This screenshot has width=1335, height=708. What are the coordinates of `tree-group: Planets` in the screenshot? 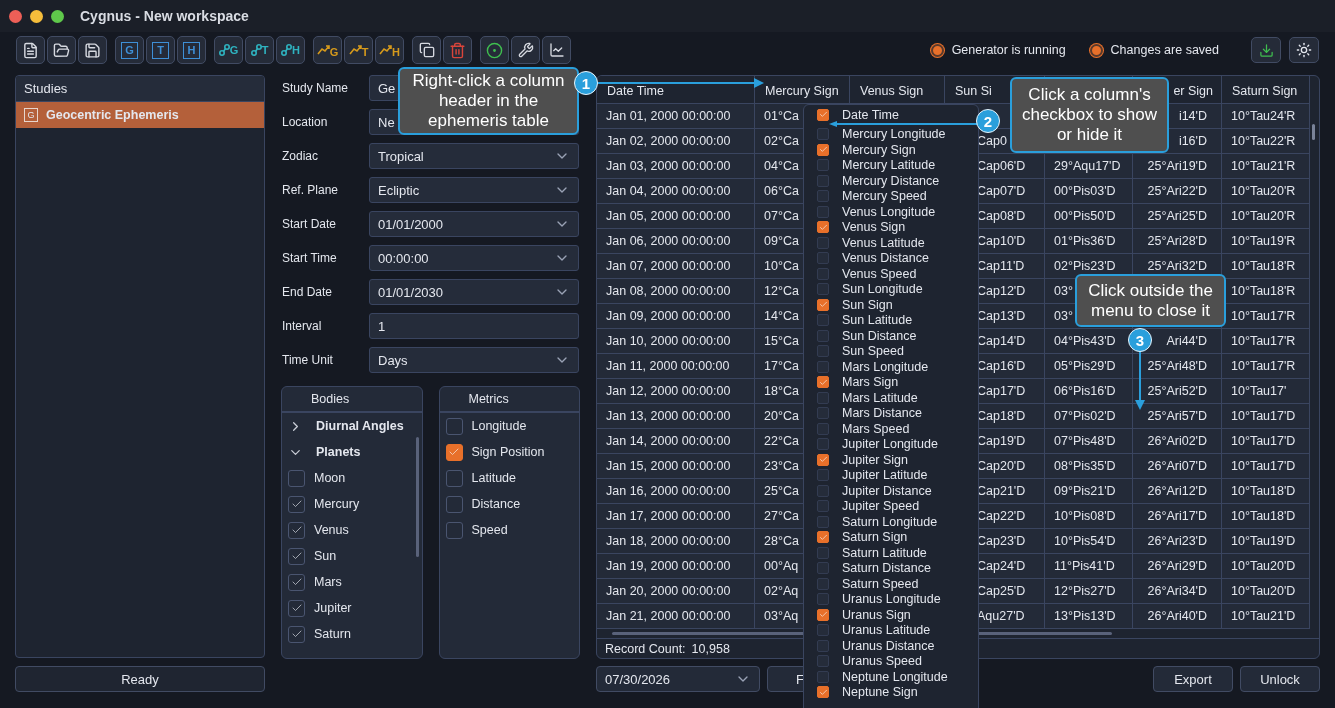 It's located at (352, 452).